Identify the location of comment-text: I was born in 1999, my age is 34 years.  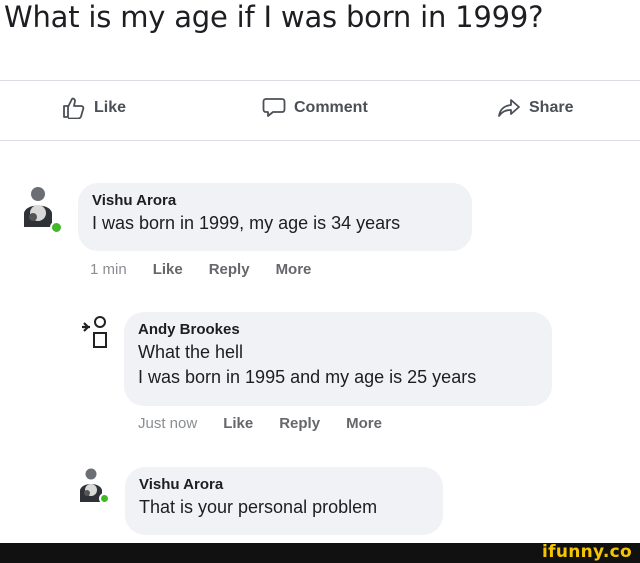
(246, 223).